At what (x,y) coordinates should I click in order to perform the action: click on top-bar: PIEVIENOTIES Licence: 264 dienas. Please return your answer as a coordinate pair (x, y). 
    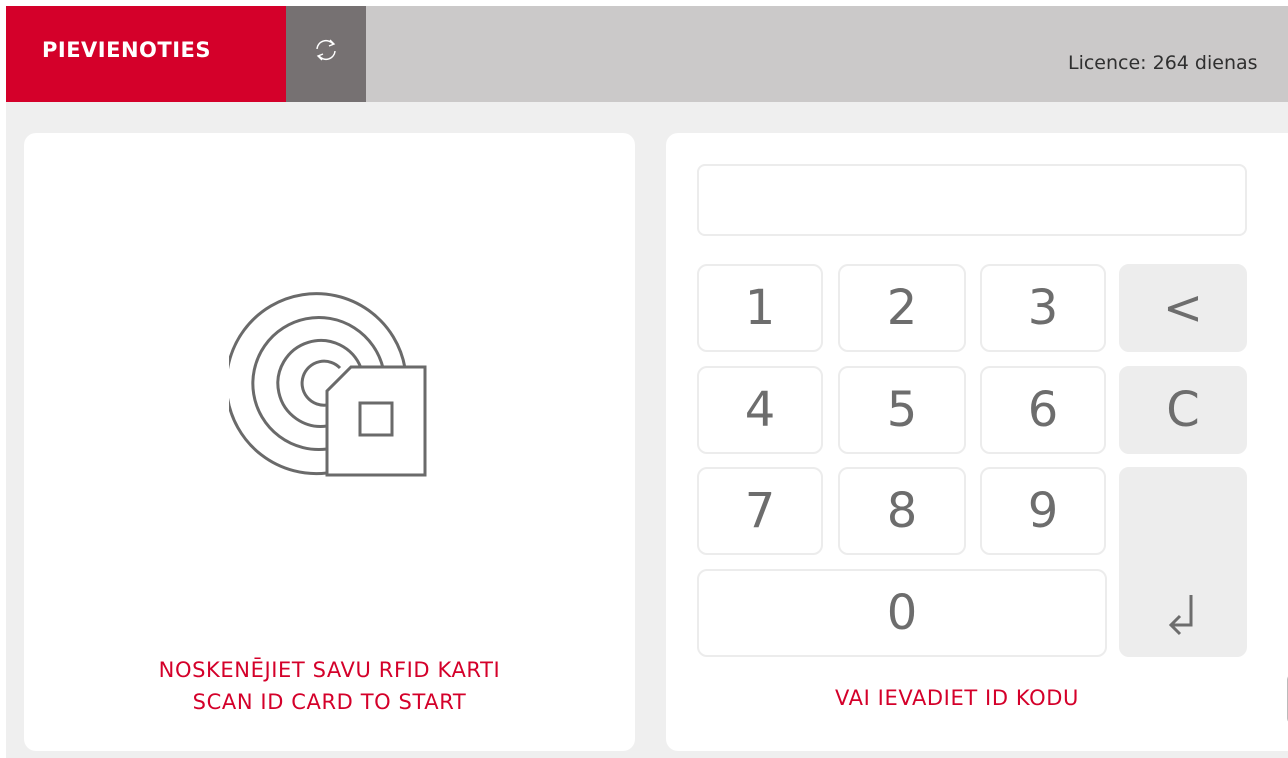
    Looking at the image, I should click on (647, 54).